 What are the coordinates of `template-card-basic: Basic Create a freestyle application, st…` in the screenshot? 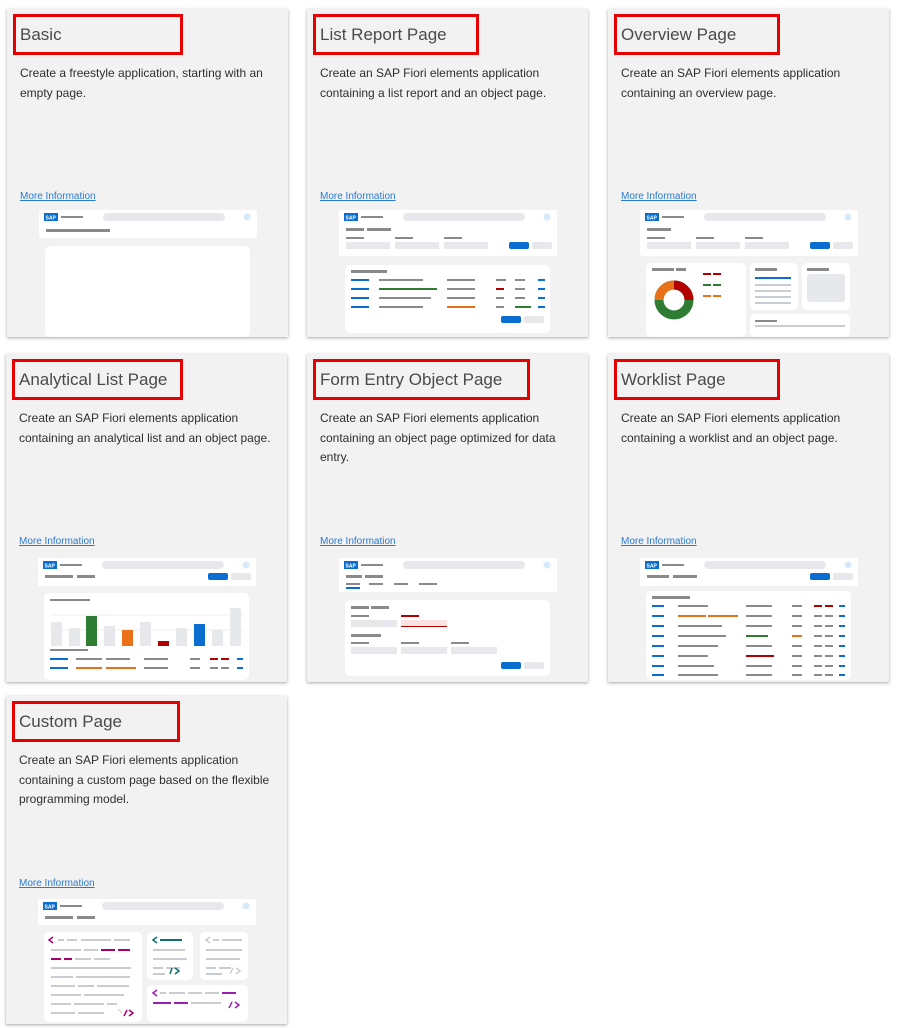 It's located at (147, 173).